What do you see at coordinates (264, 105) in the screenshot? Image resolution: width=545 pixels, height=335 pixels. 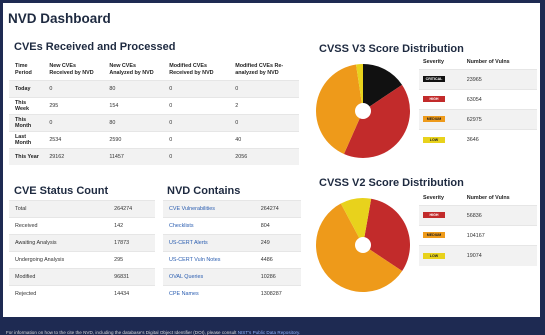 I see `count-cell: 2` at bounding box center [264, 105].